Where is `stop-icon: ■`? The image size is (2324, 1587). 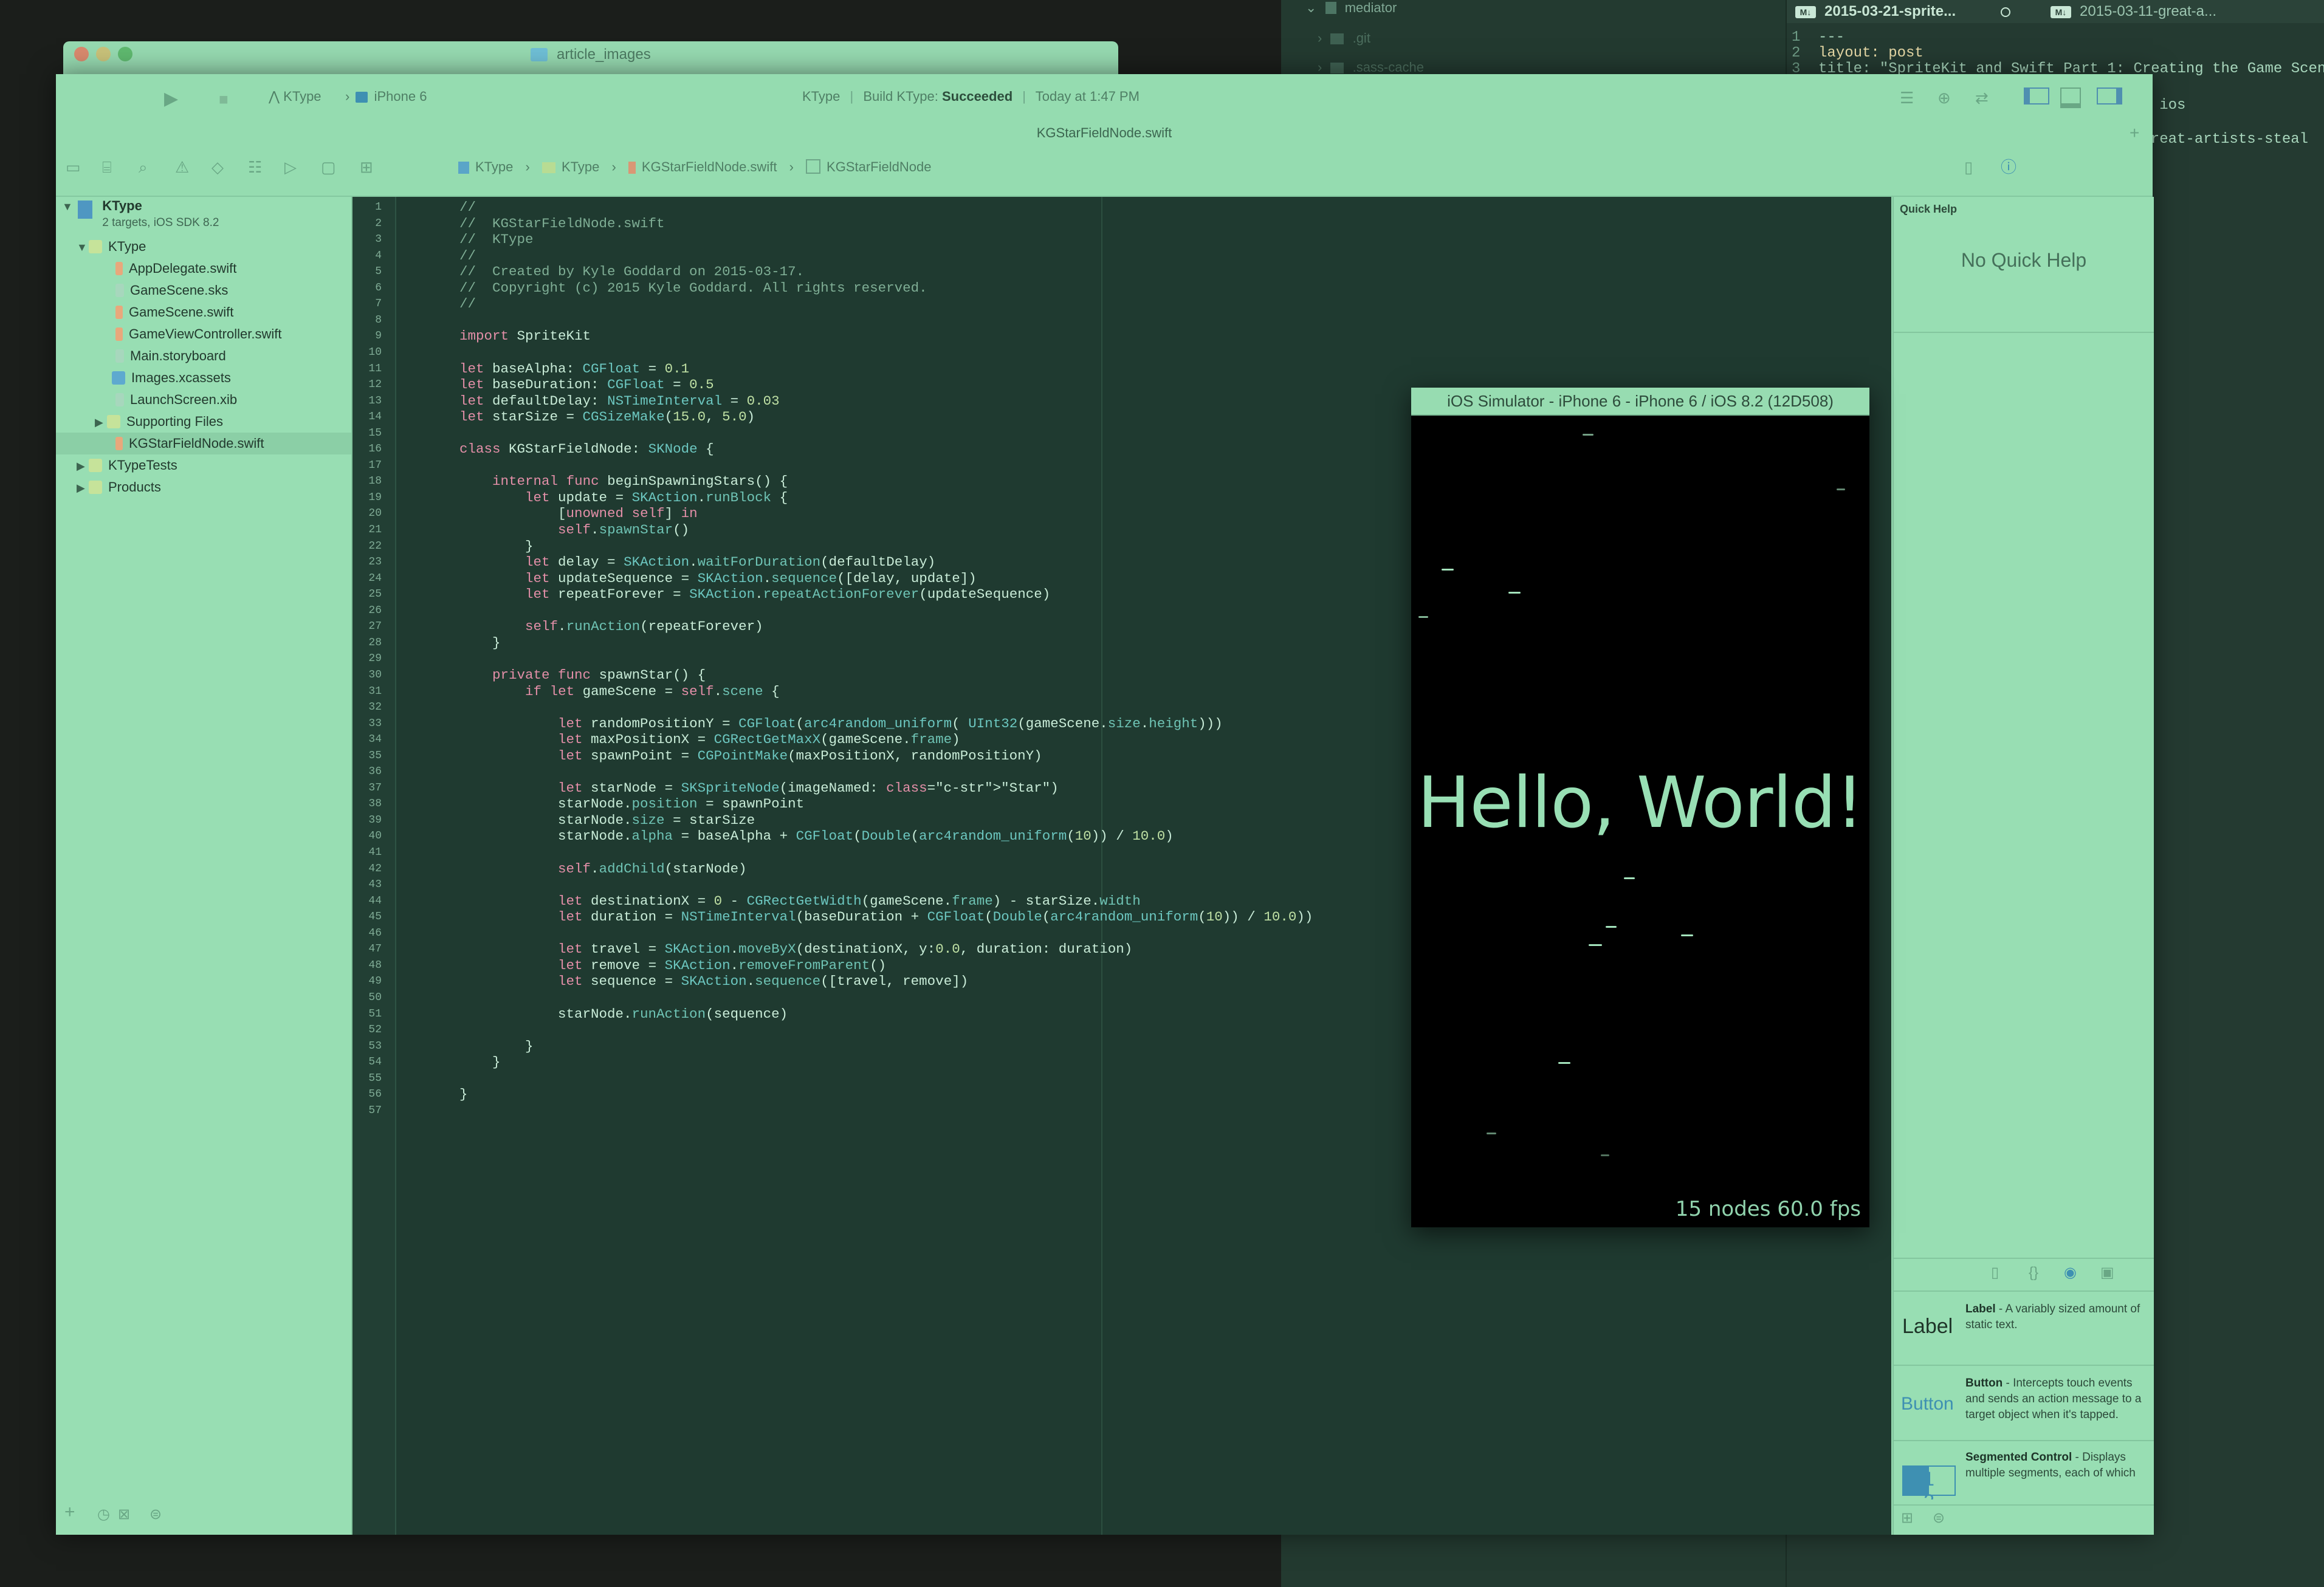
stop-icon: ■ is located at coordinates (224, 99).